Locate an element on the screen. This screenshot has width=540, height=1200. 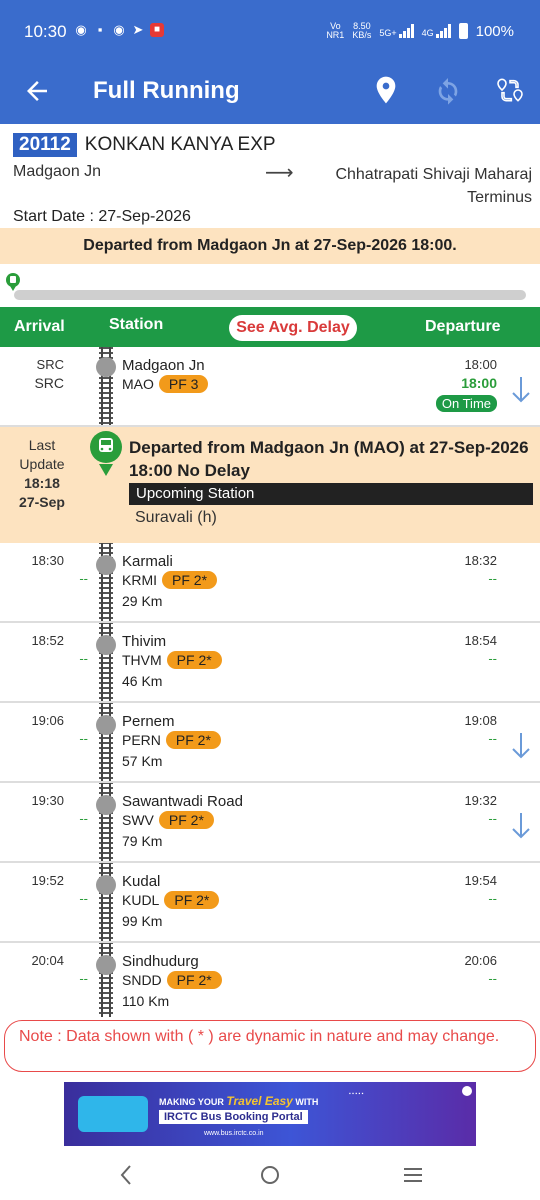
train-location-icon is located at coordinates (106, 453).